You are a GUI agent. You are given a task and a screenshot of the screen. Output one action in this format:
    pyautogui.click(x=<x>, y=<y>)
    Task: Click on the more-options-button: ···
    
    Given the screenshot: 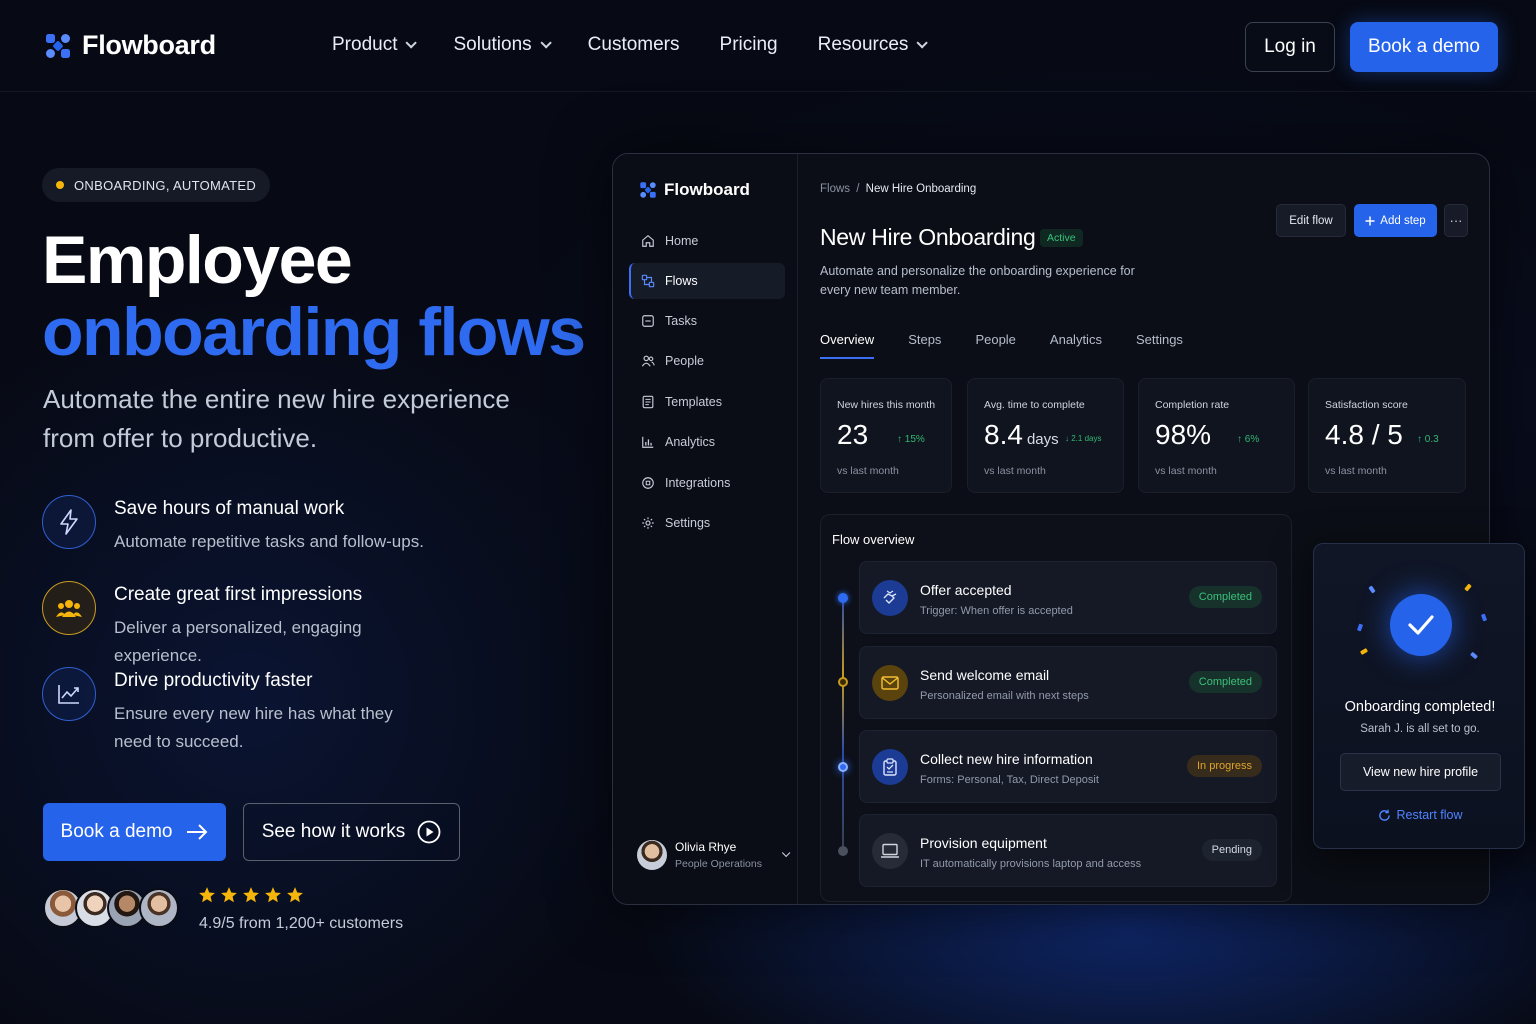 What is the action you would take?
    pyautogui.click(x=1456, y=220)
    